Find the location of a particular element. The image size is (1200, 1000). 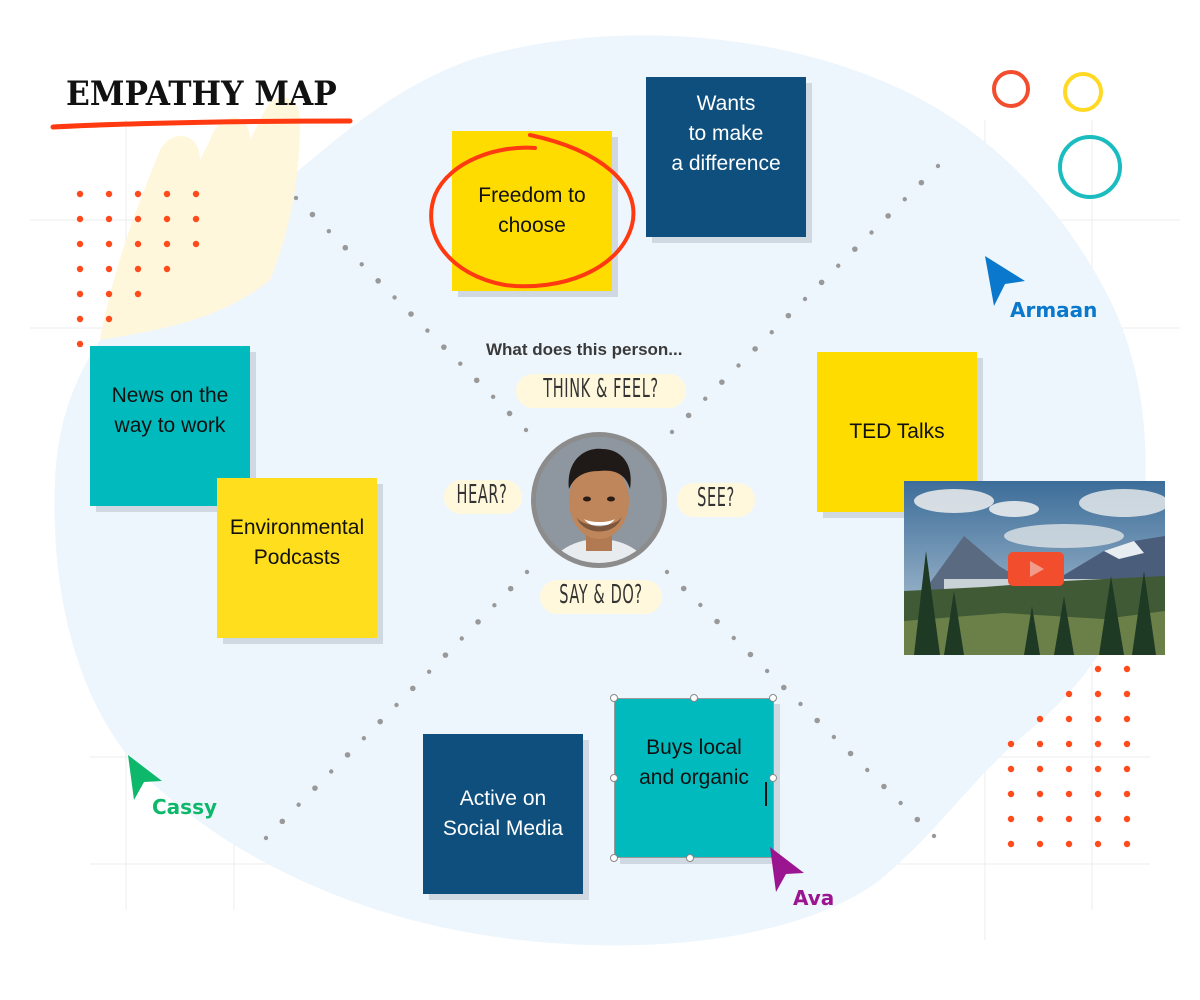

person-photo is located at coordinates (599, 500).